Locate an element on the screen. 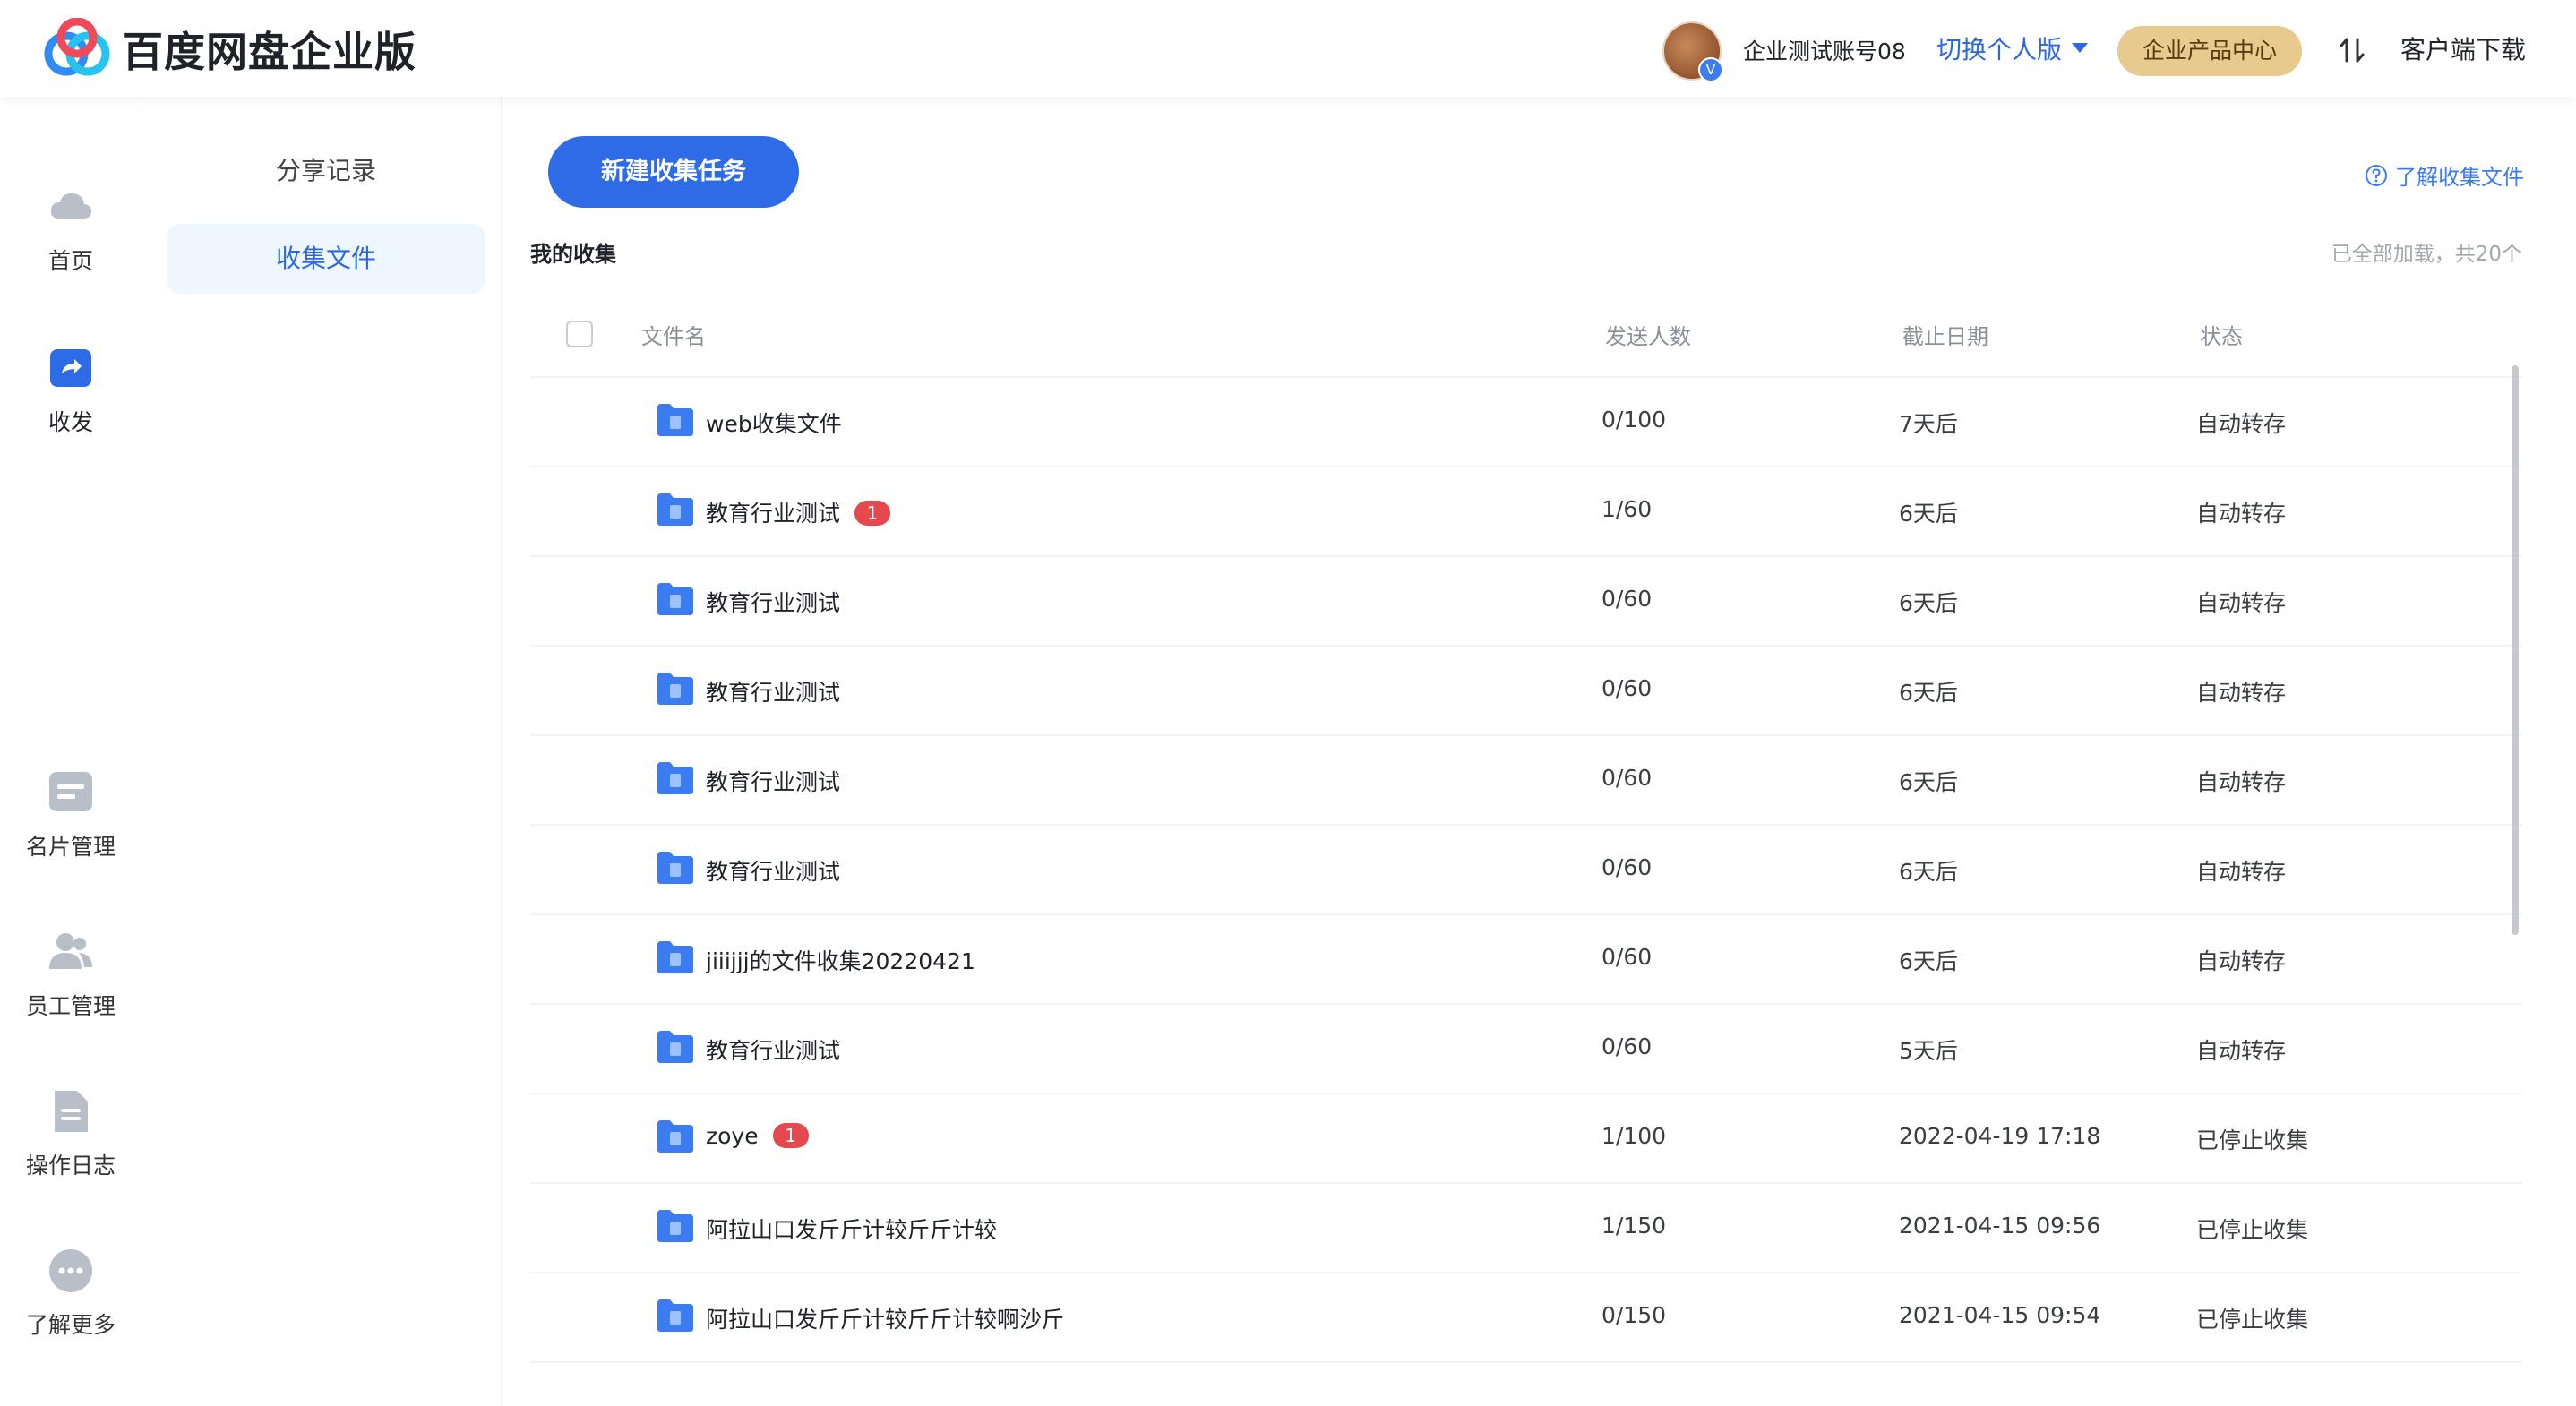  baidu-netdisk-logo is located at coordinates (77, 48).